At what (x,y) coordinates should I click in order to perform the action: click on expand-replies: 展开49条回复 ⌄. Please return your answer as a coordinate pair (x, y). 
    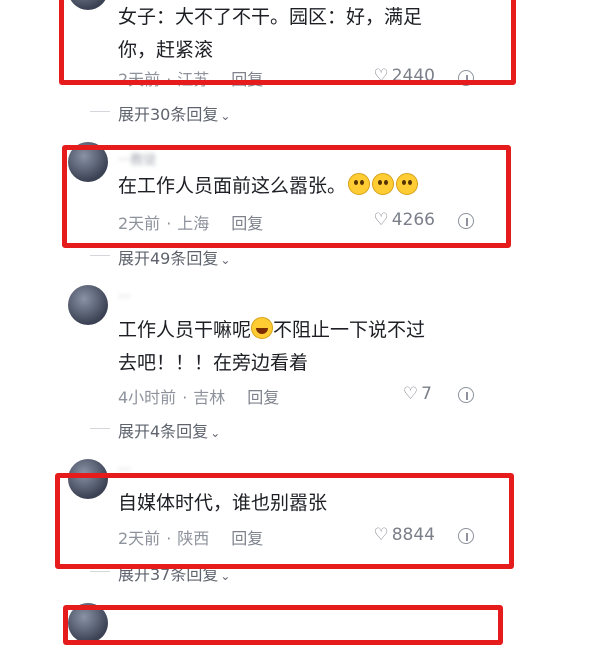
    Looking at the image, I should click on (160, 257).